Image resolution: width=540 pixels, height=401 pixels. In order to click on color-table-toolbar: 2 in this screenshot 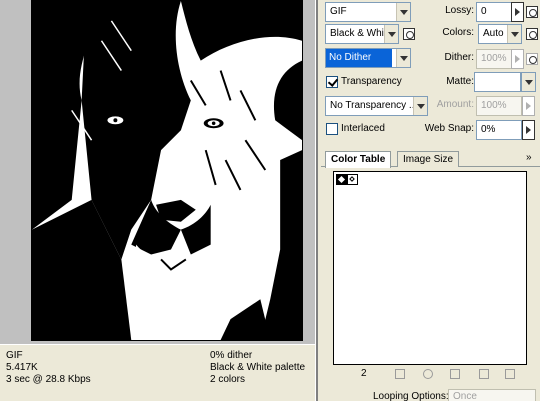, I will do `click(430, 375)`.